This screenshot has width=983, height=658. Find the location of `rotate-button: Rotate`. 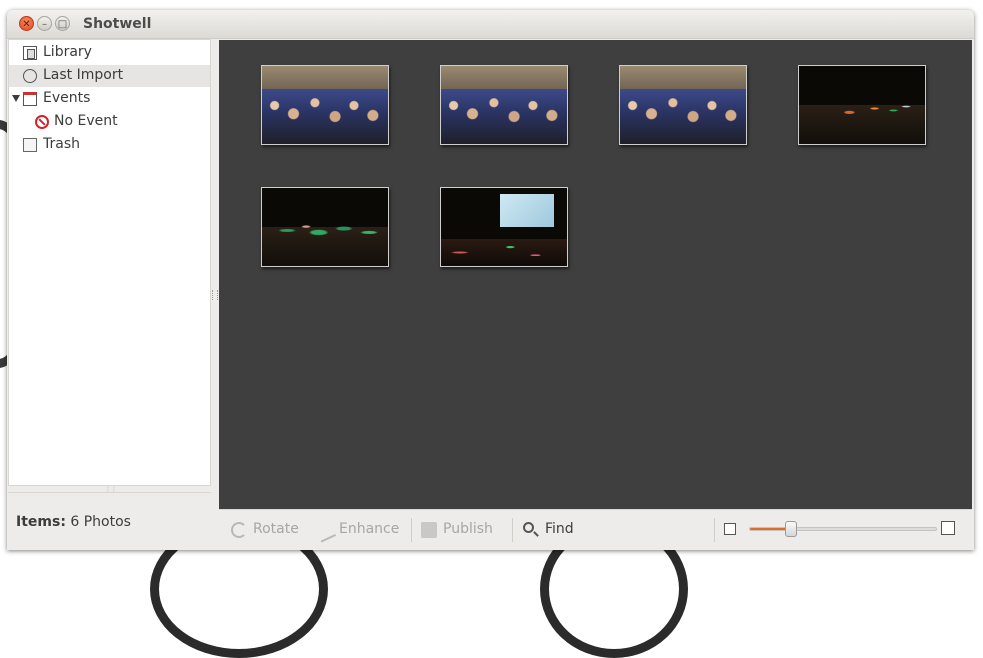

rotate-button: Rotate is located at coordinates (271, 530).